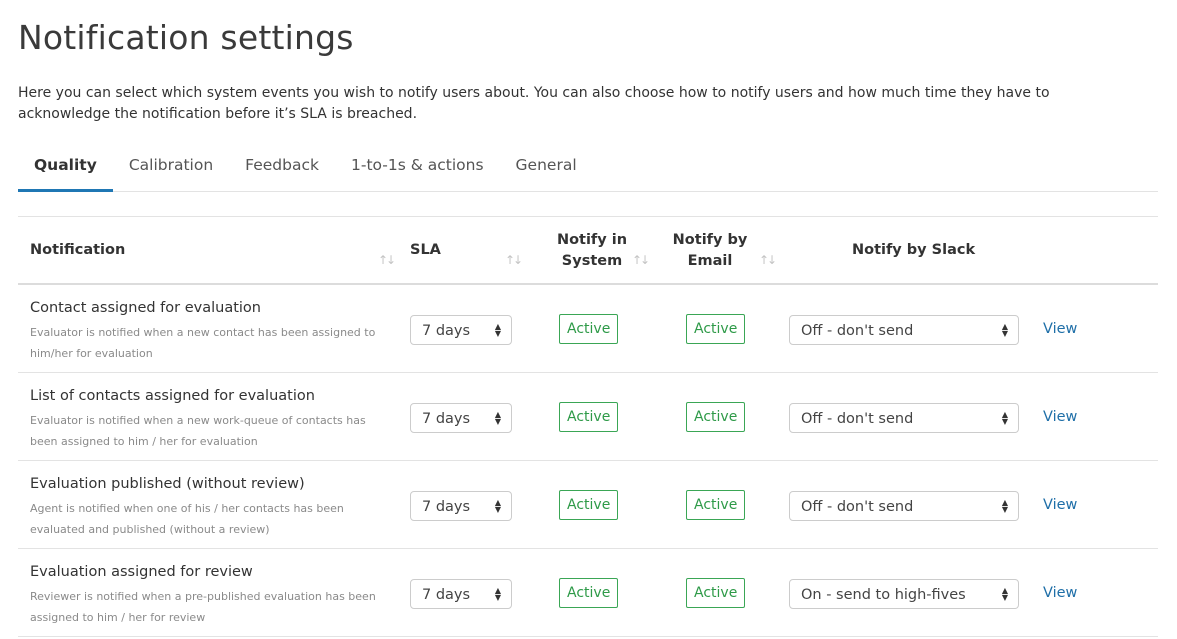  I want to click on notification-title: Contact assigned for evaluation, so click(145, 308).